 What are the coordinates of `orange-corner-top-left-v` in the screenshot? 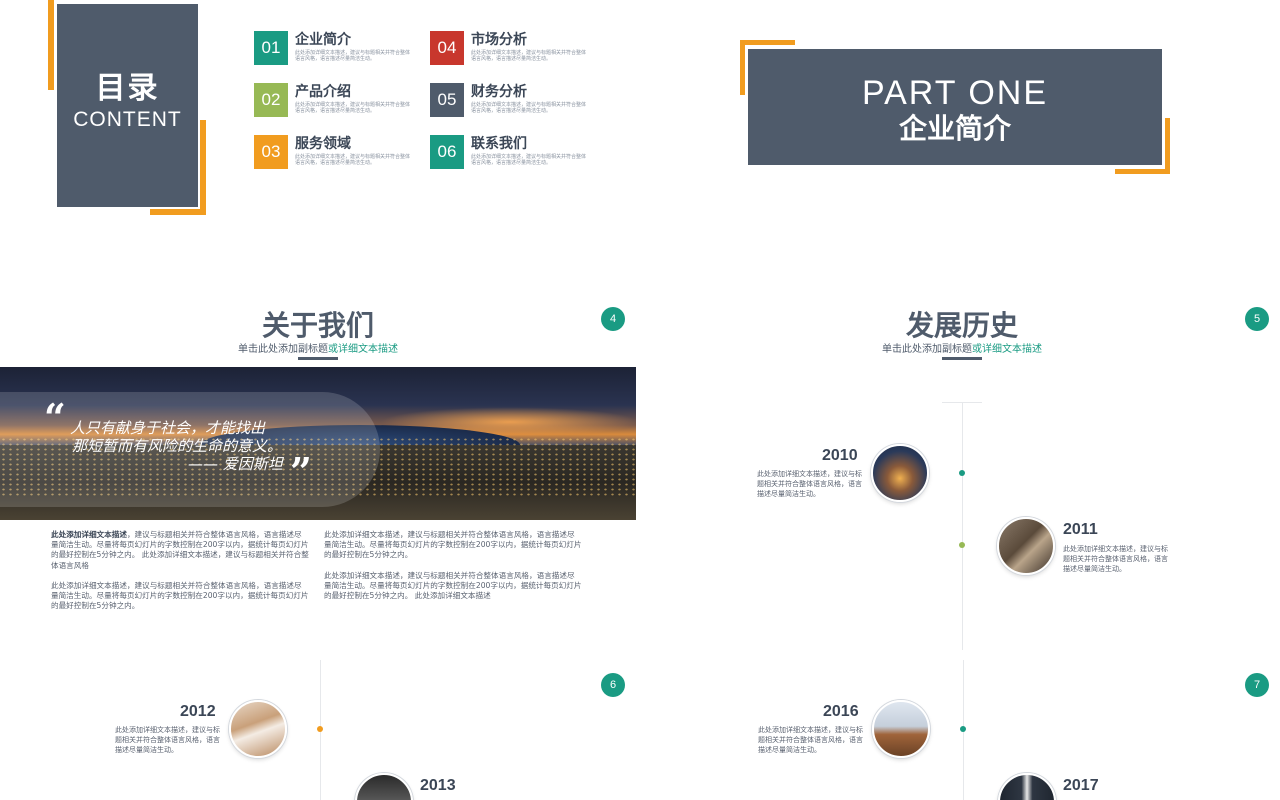 It's located at (742, 67).